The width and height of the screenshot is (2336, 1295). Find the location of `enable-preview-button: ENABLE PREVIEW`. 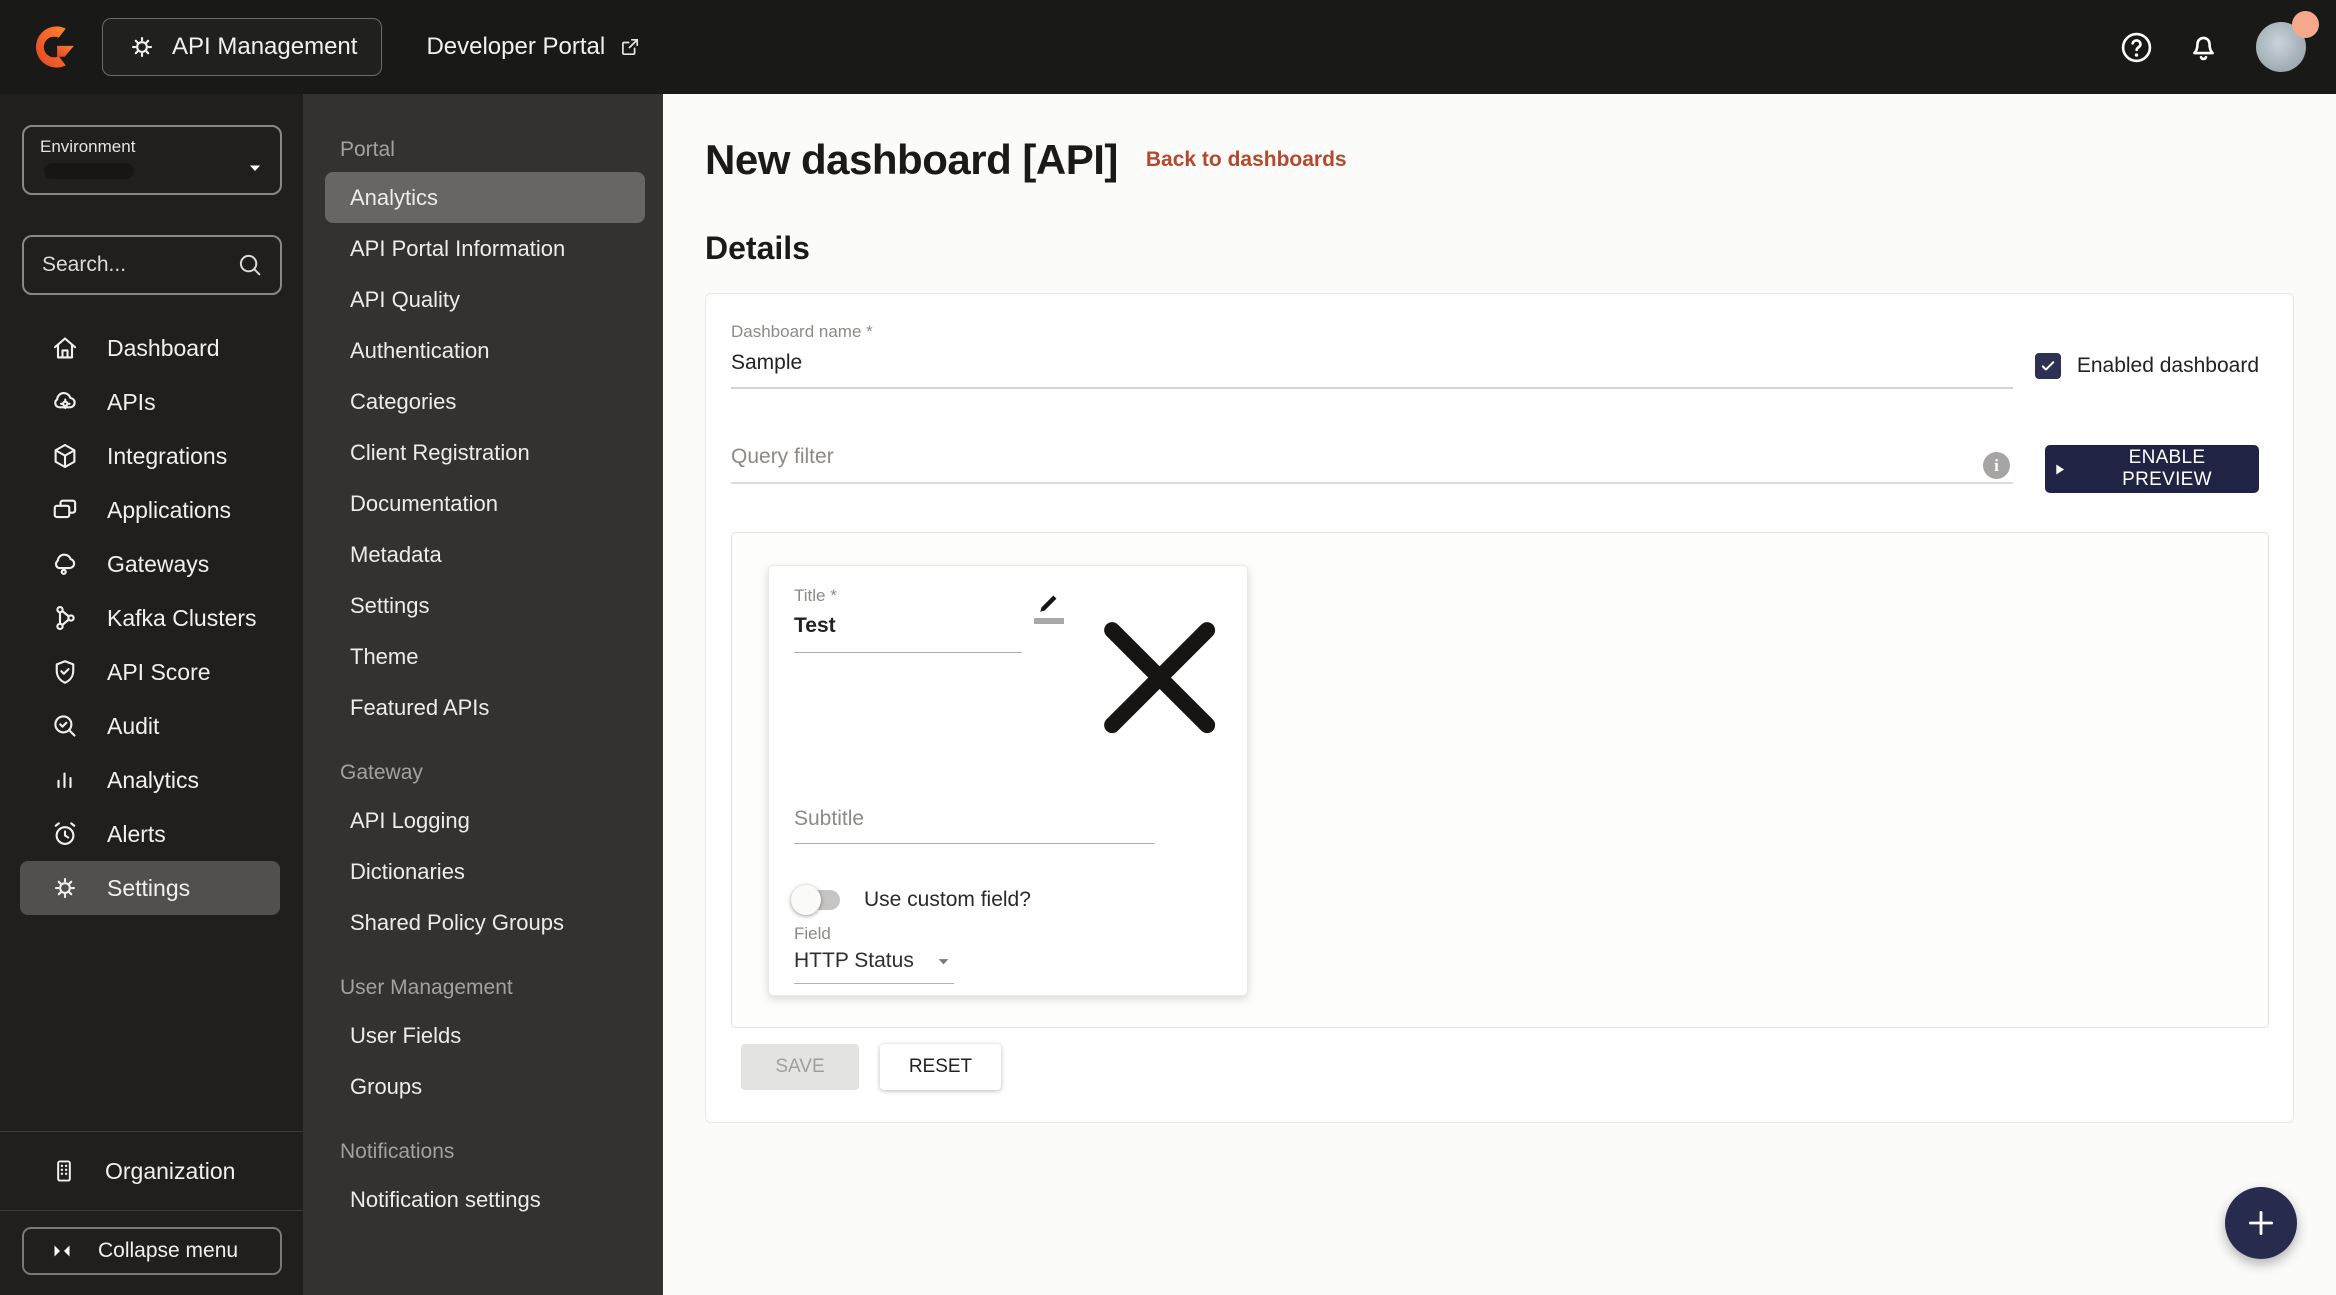

enable-preview-button: ENABLE PREVIEW is located at coordinates (2152, 469).